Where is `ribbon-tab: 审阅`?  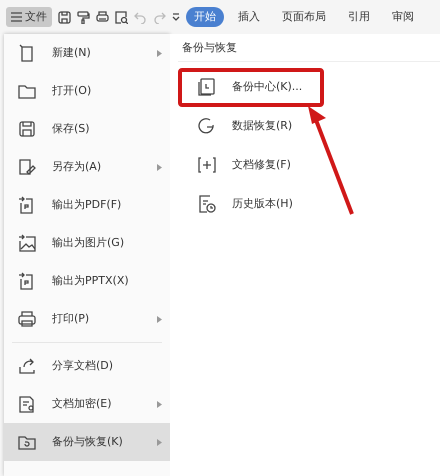
ribbon-tab: 审阅 is located at coordinates (403, 17).